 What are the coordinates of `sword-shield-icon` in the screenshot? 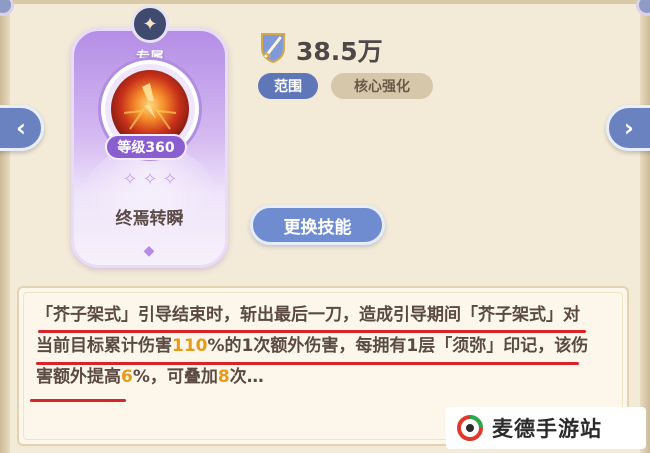 It's located at (273, 48).